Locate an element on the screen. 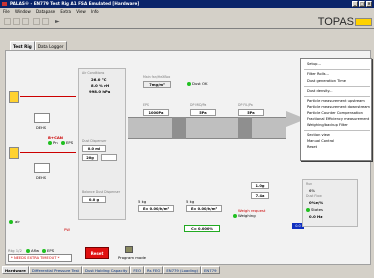  dehs-left-label: DEHS is located at coordinates (41, 128).